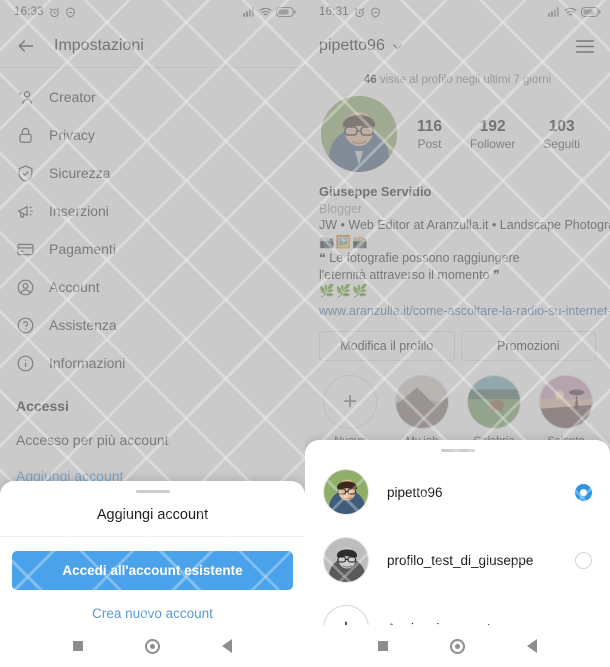  I want to click on sheet-title: Aggiungi account, so click(152, 515).